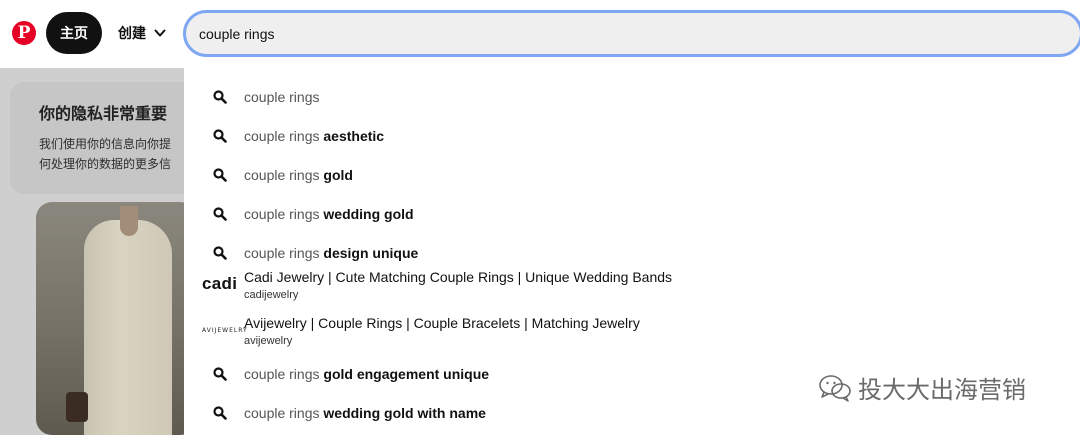  I want to click on avijewelry-brand-logo: AVIJEWELRY, so click(225, 330).